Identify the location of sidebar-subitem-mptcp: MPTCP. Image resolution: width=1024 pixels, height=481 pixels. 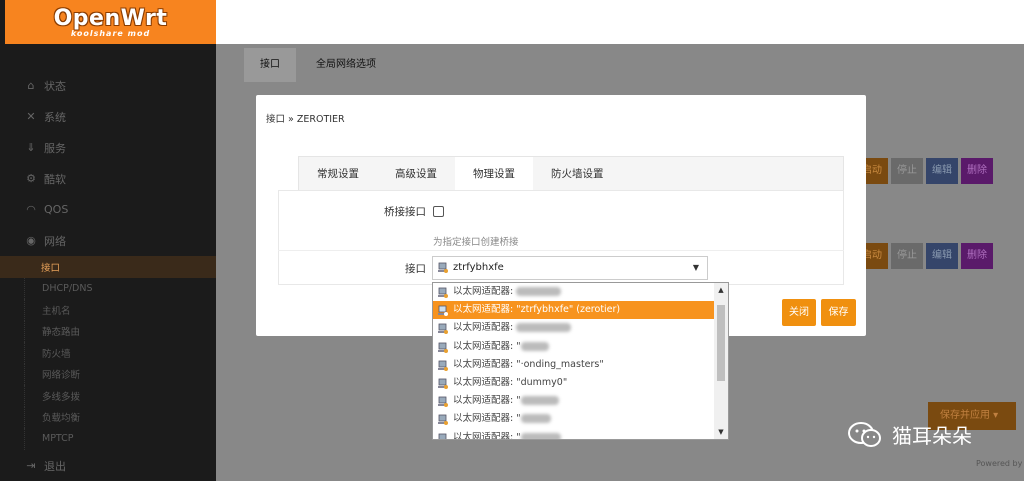
(120, 439).